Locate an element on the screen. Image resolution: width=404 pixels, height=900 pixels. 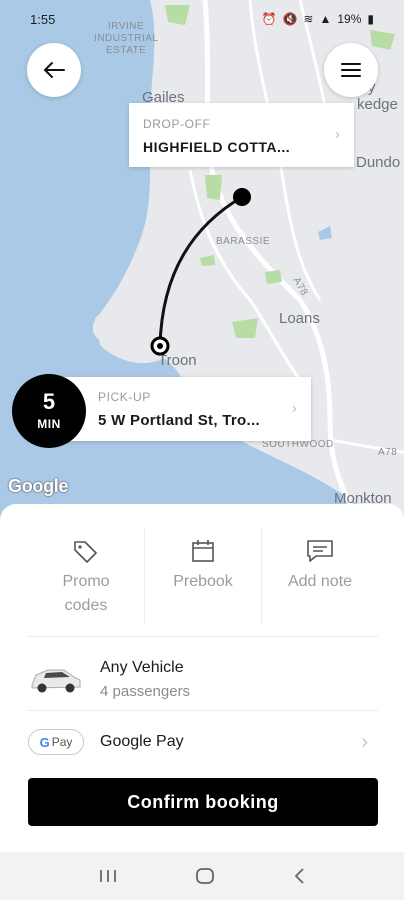
arrow-left-icon is located at coordinates (54, 70).